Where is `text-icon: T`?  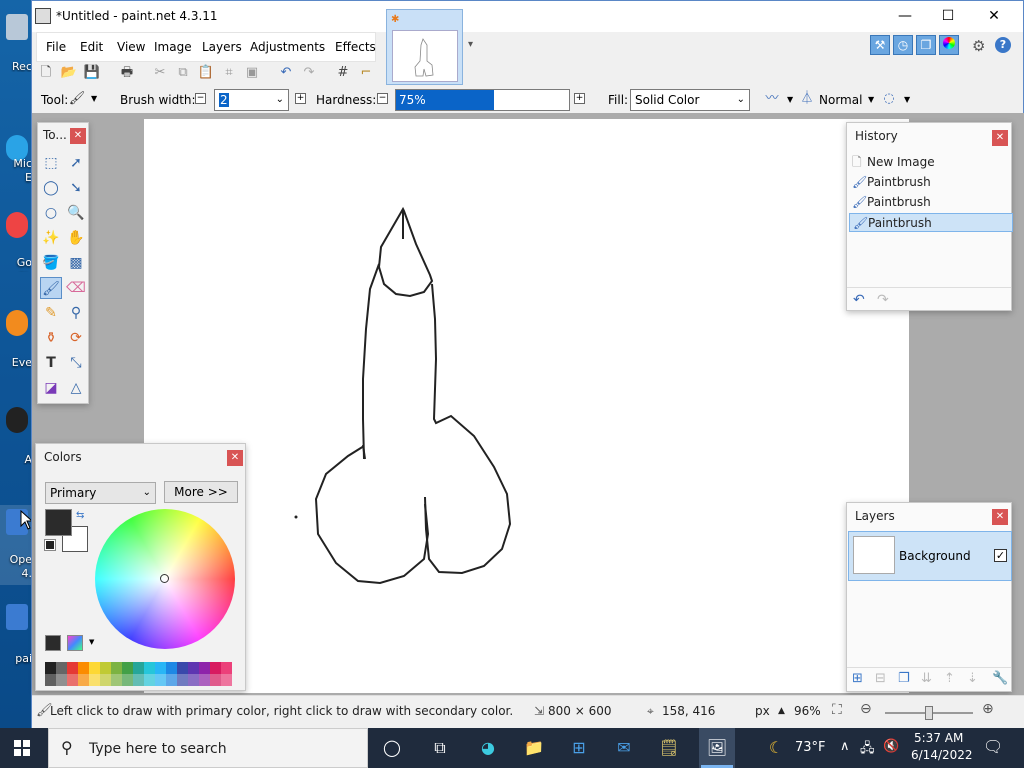
text-icon: T is located at coordinates (51, 363).